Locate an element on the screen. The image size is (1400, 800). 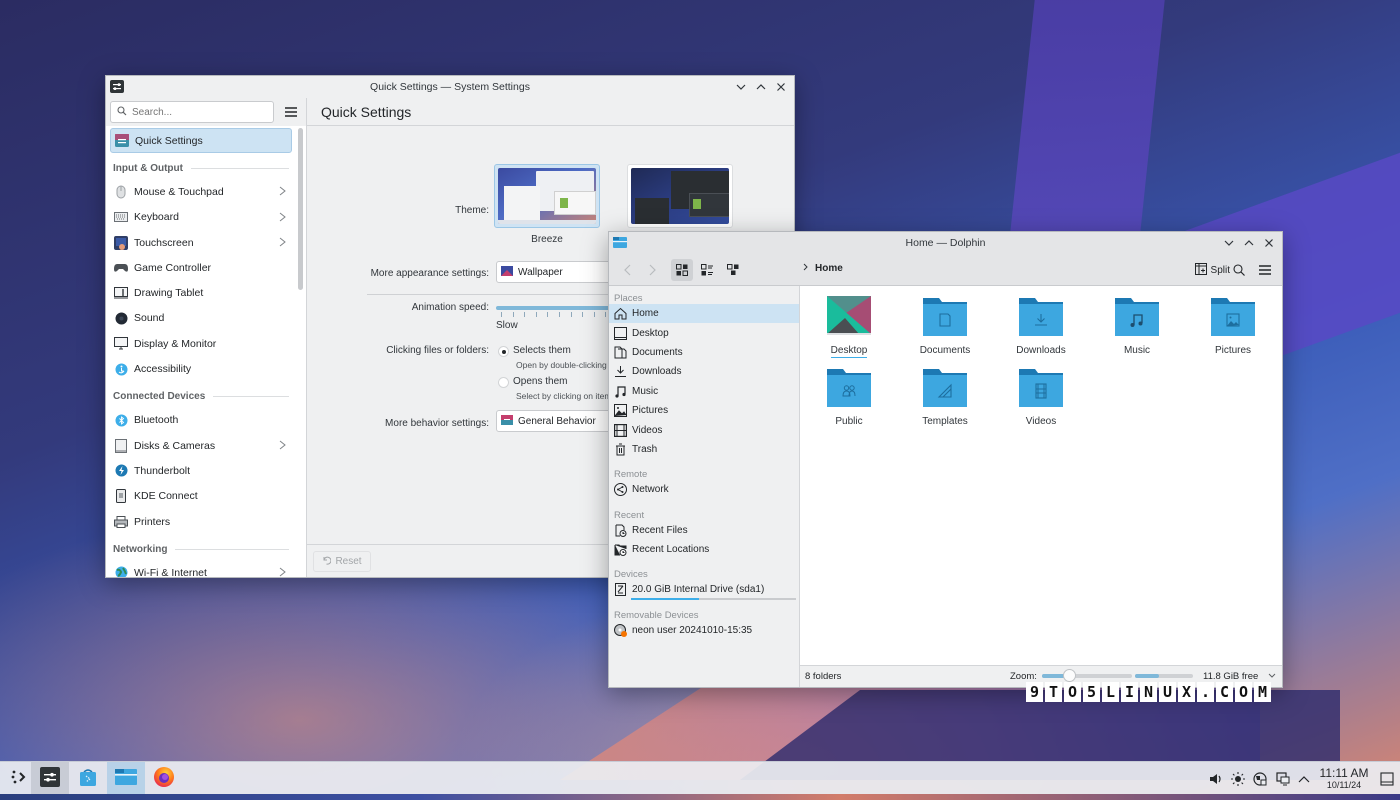
breadcrumb: Home is located at coordinates (823, 268).